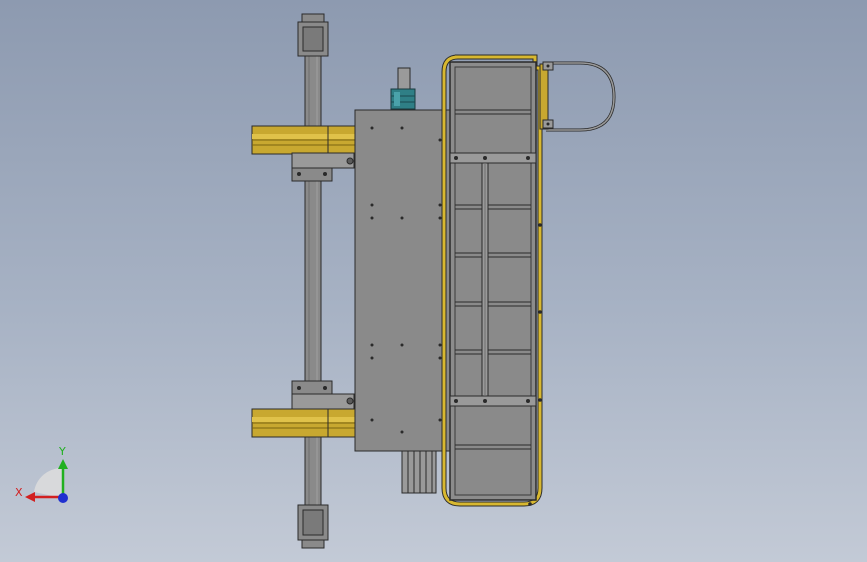 Image resolution: width=867 pixels, height=562 pixels. What do you see at coordinates (493, 281) in the screenshot?
I see `conveyor-frame` at bounding box center [493, 281].